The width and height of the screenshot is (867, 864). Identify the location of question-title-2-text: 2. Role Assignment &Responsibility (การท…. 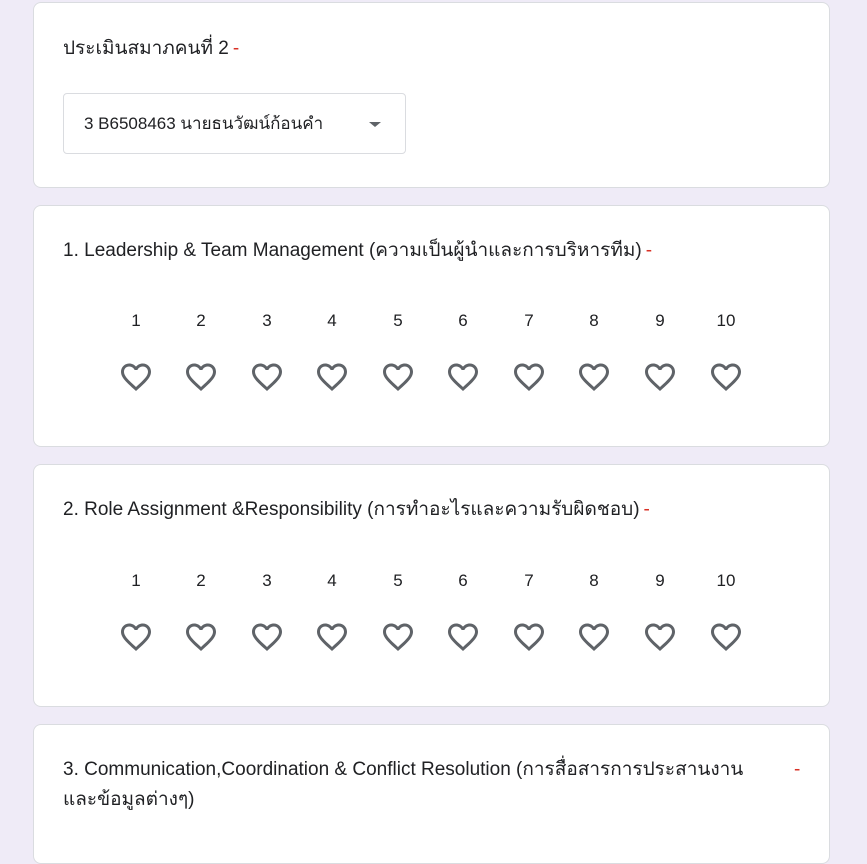
(351, 509).